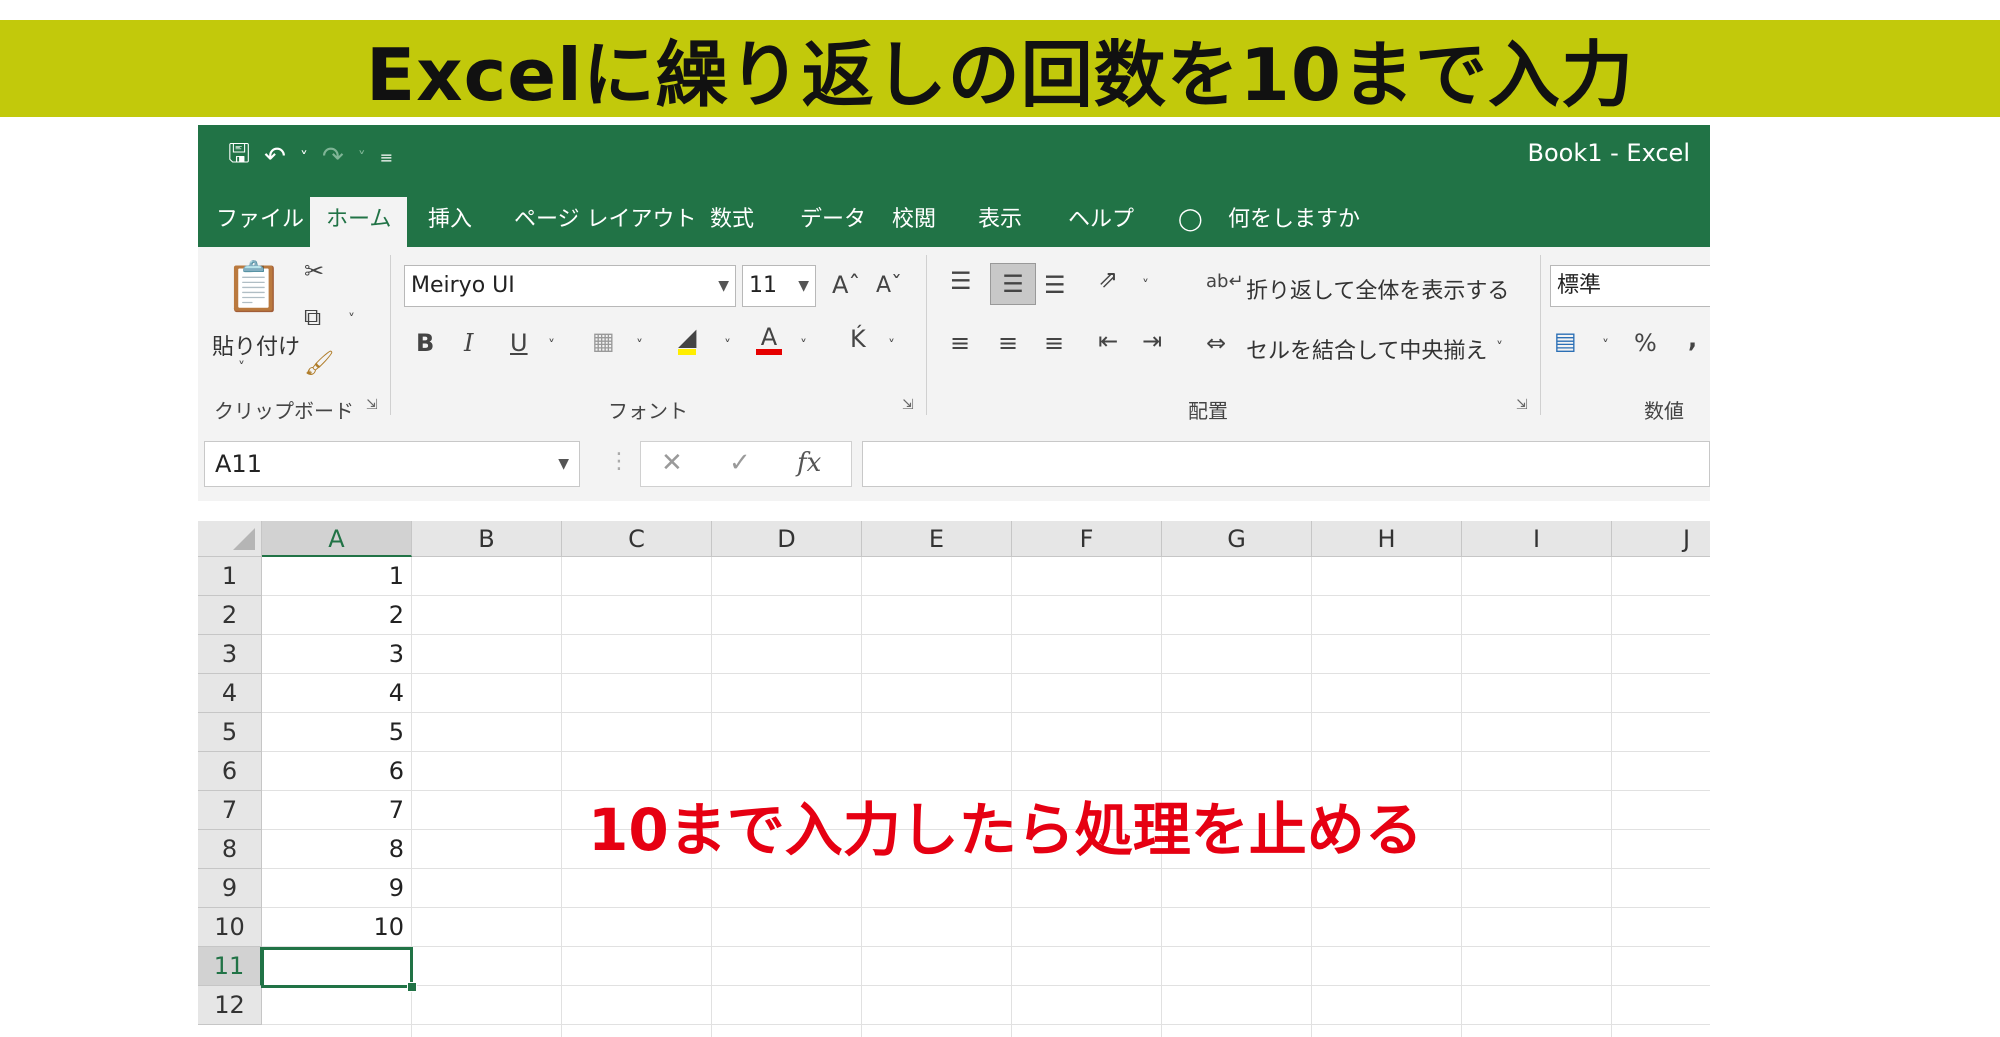  I want to click on column-header-c: C, so click(637, 539).